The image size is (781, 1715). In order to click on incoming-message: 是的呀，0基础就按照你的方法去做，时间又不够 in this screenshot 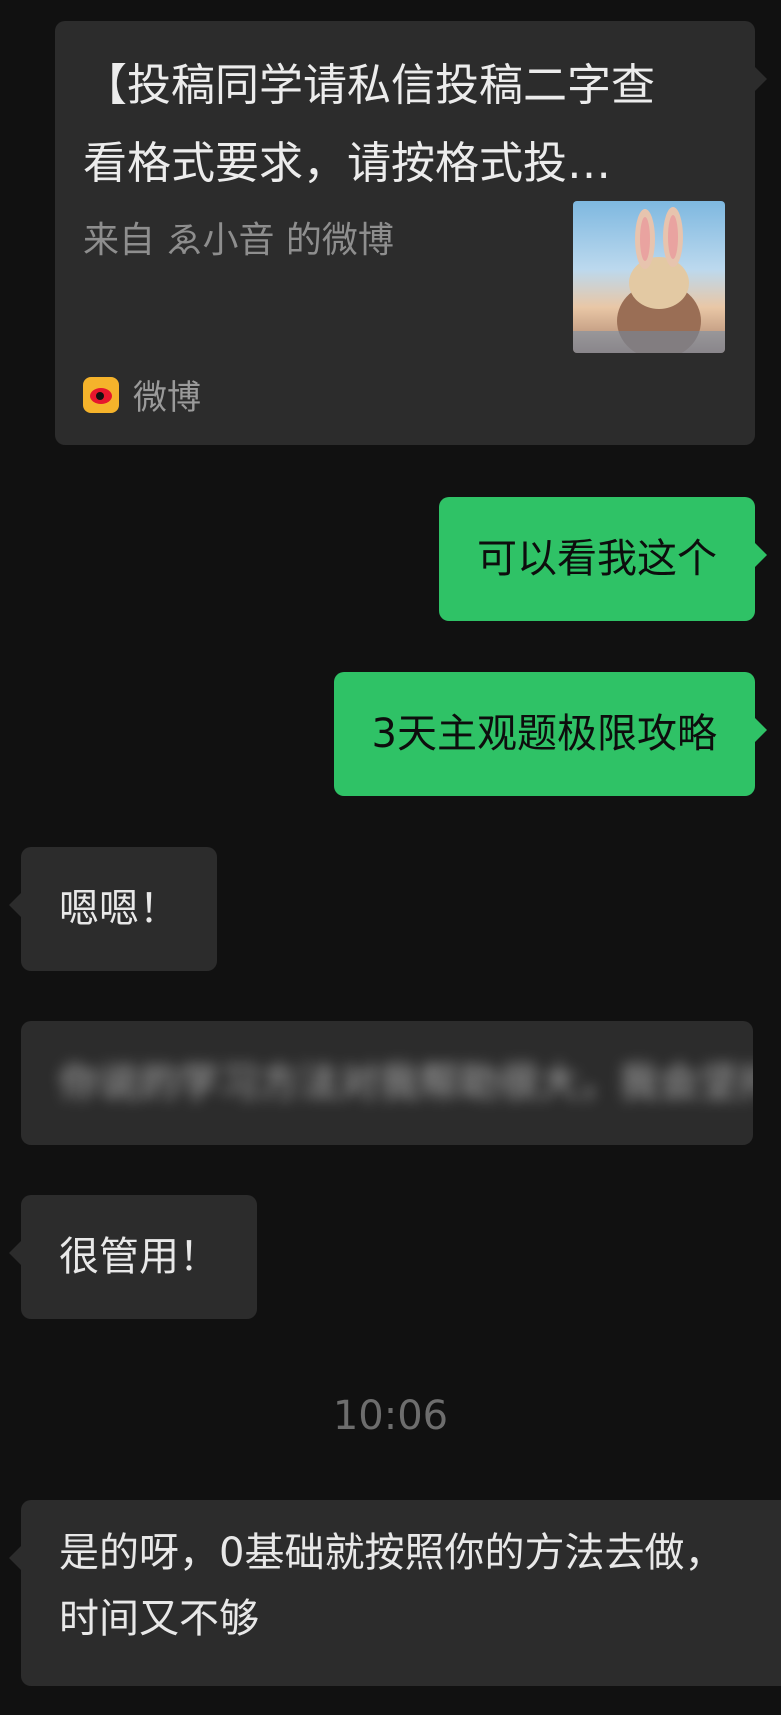, I will do `click(395, 1593)`.